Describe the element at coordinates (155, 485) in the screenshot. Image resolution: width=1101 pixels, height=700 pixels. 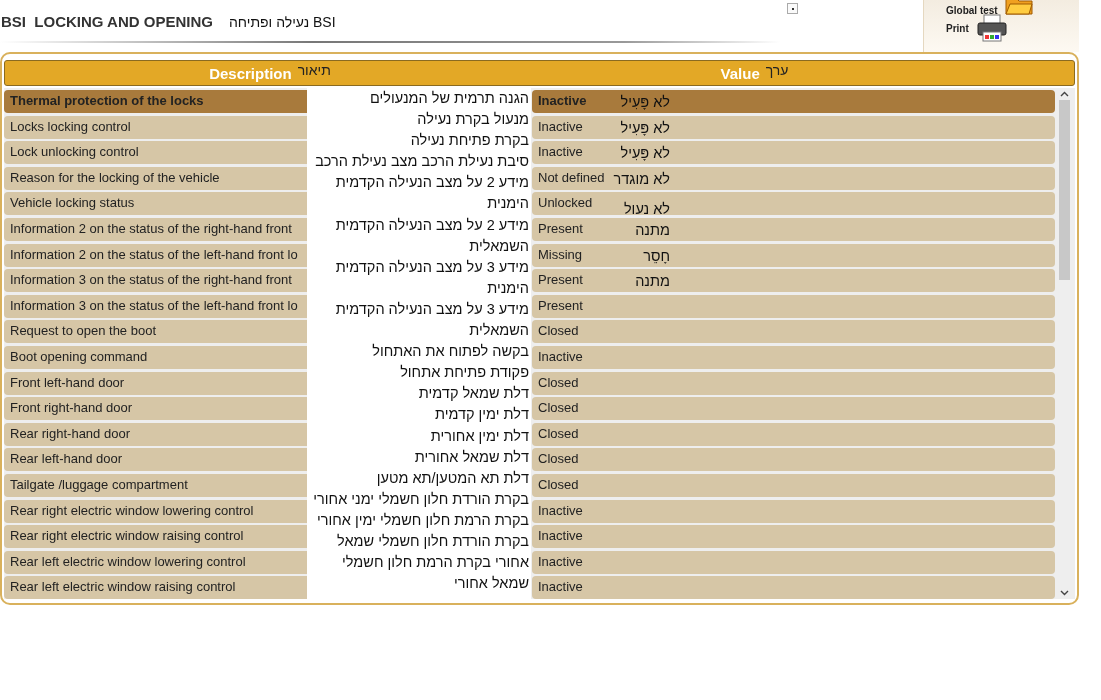
I see `description-cell: Tailgate /luggage compartment` at that location.